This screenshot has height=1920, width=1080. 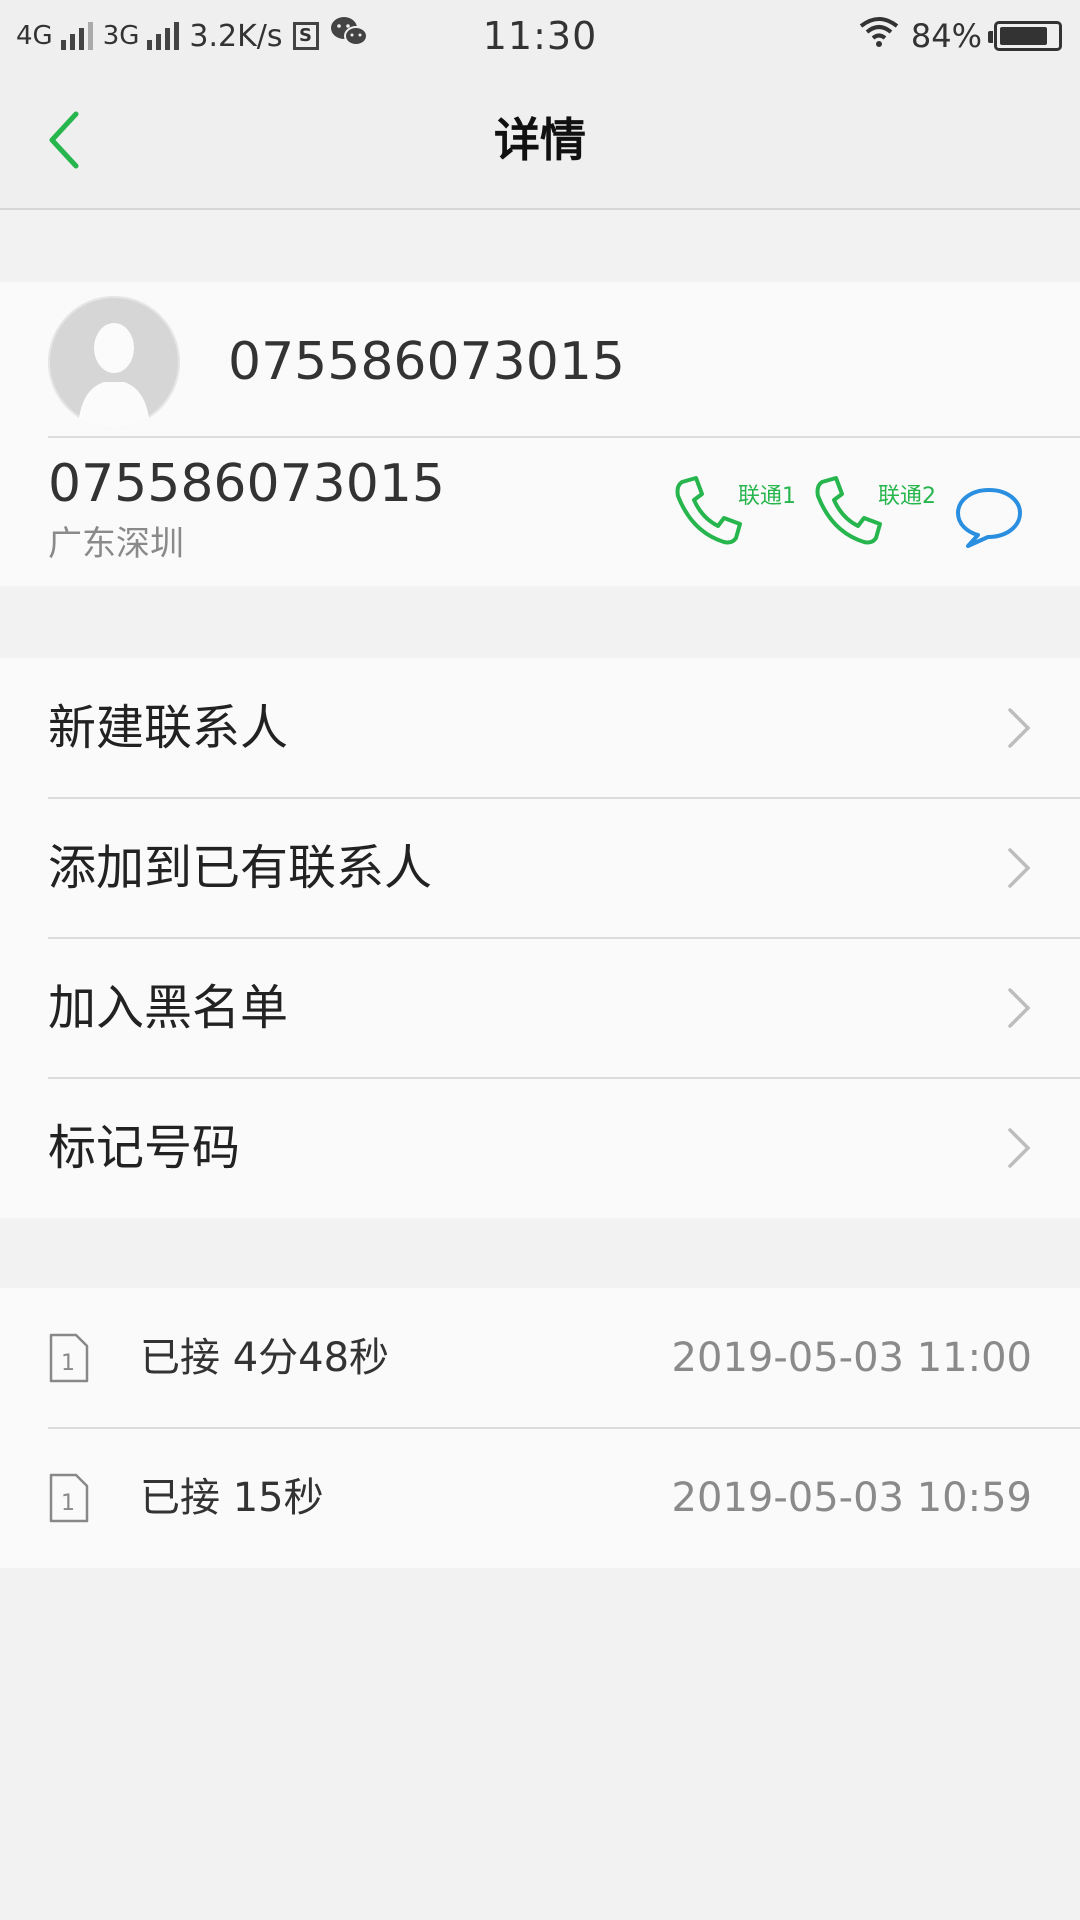 I want to click on message-button, so click(x=989, y=517).